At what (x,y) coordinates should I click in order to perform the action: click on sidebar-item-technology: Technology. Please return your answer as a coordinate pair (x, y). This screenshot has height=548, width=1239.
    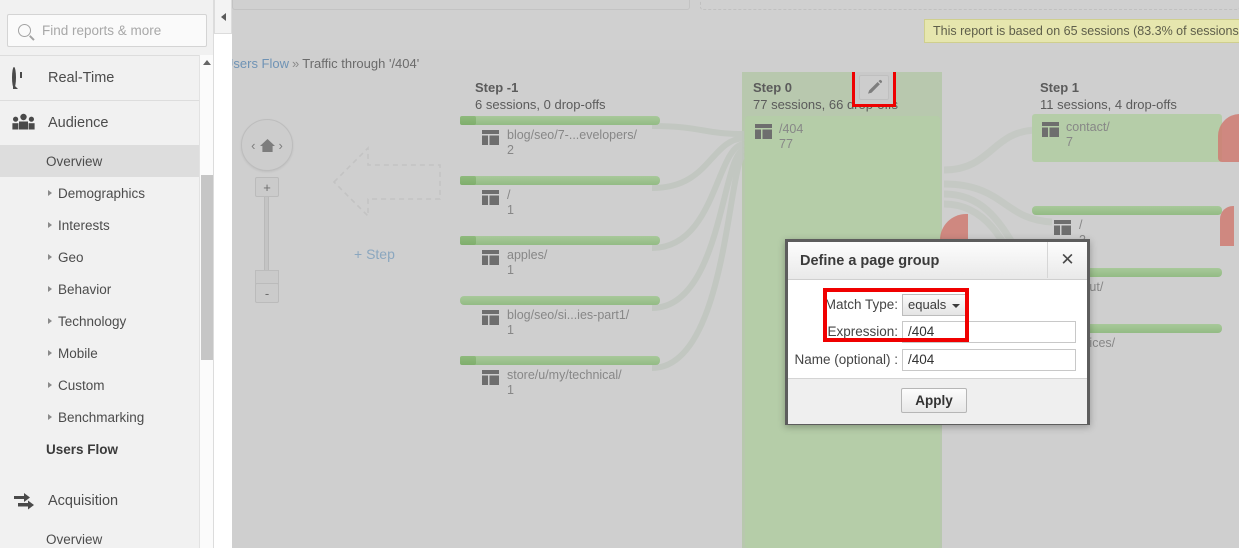
    Looking at the image, I should click on (106, 321).